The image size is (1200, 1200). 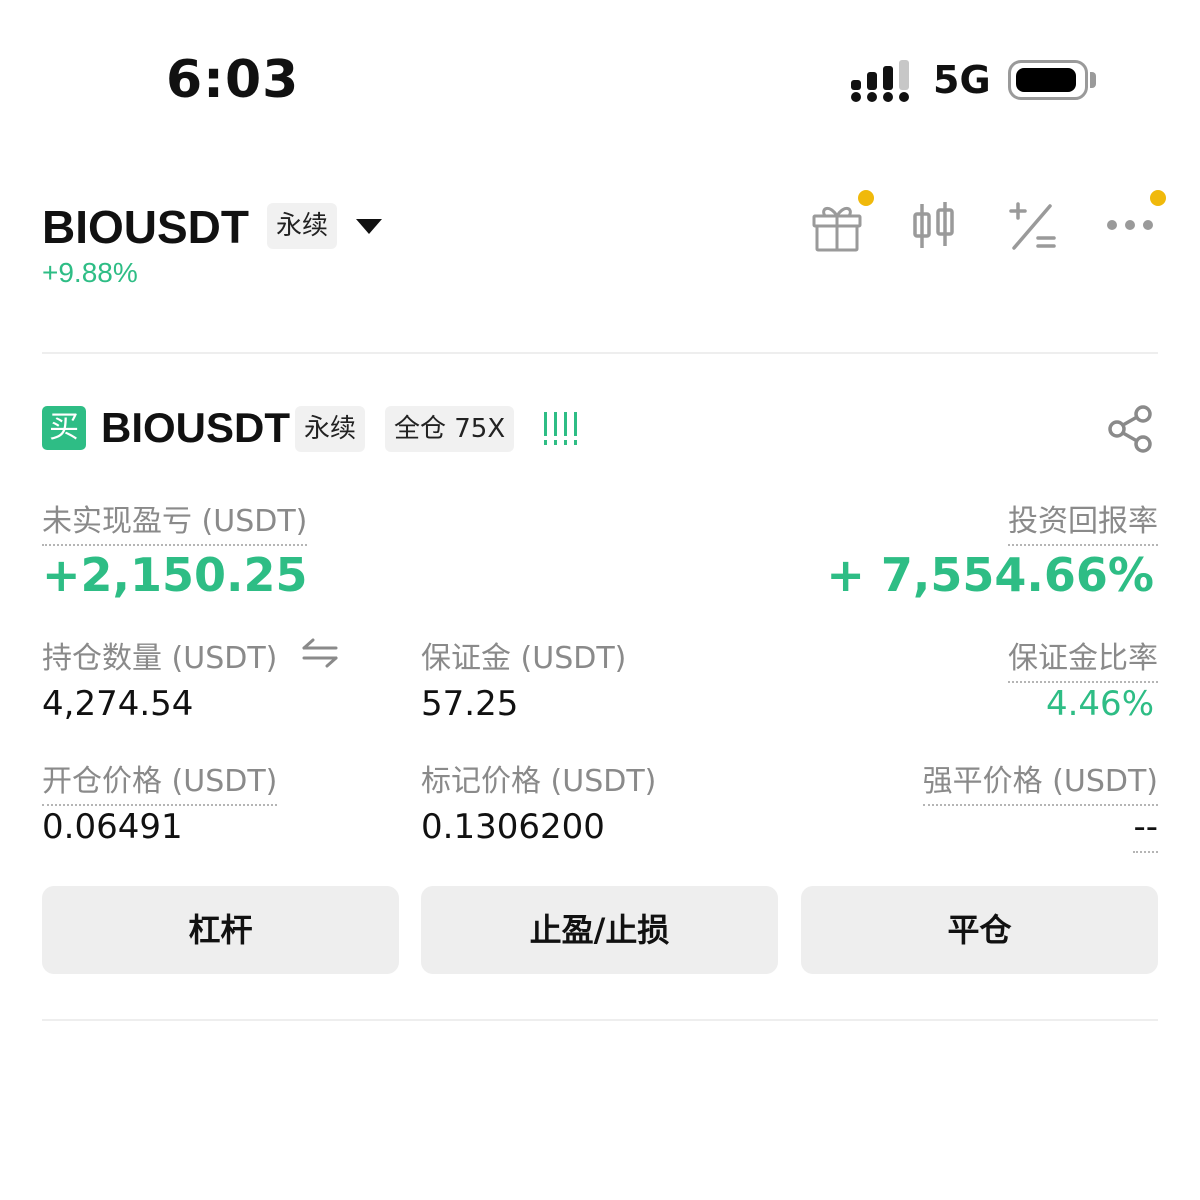 What do you see at coordinates (1048, 80) in the screenshot?
I see `battery-icon` at bounding box center [1048, 80].